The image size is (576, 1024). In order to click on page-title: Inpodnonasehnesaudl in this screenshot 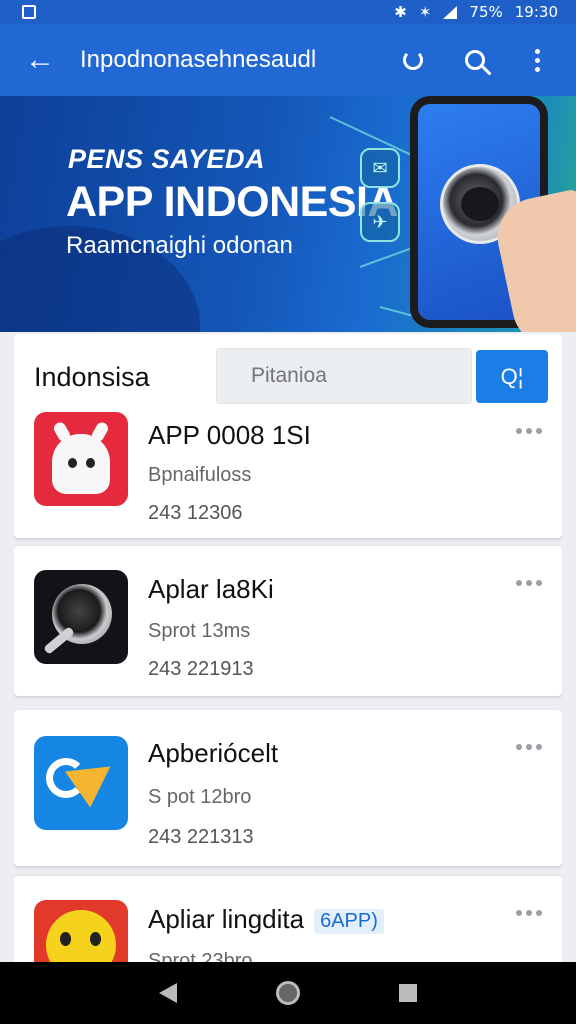, I will do `click(198, 59)`.